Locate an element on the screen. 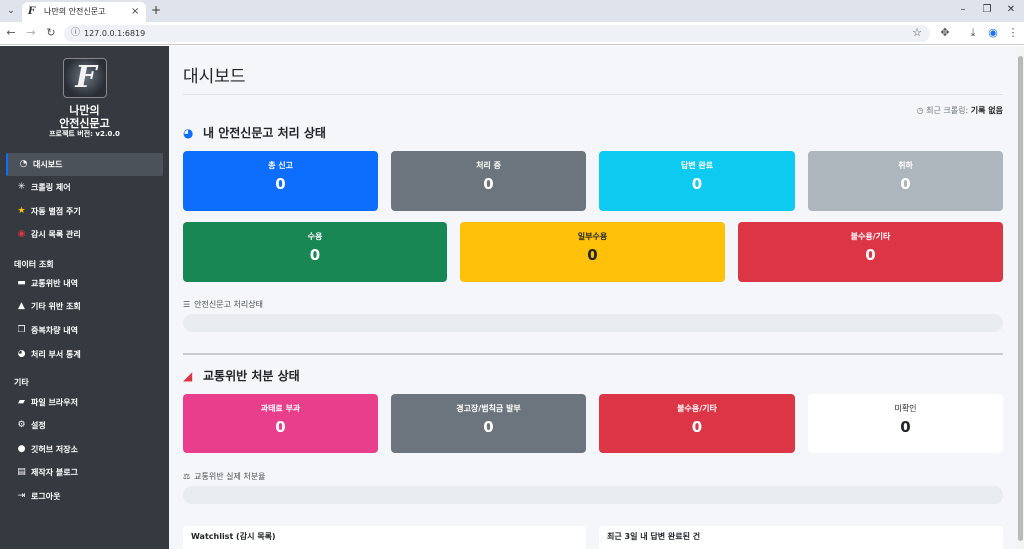 The image size is (1024, 549). panel-title: Watchlist (감시 목록) is located at coordinates (233, 536).